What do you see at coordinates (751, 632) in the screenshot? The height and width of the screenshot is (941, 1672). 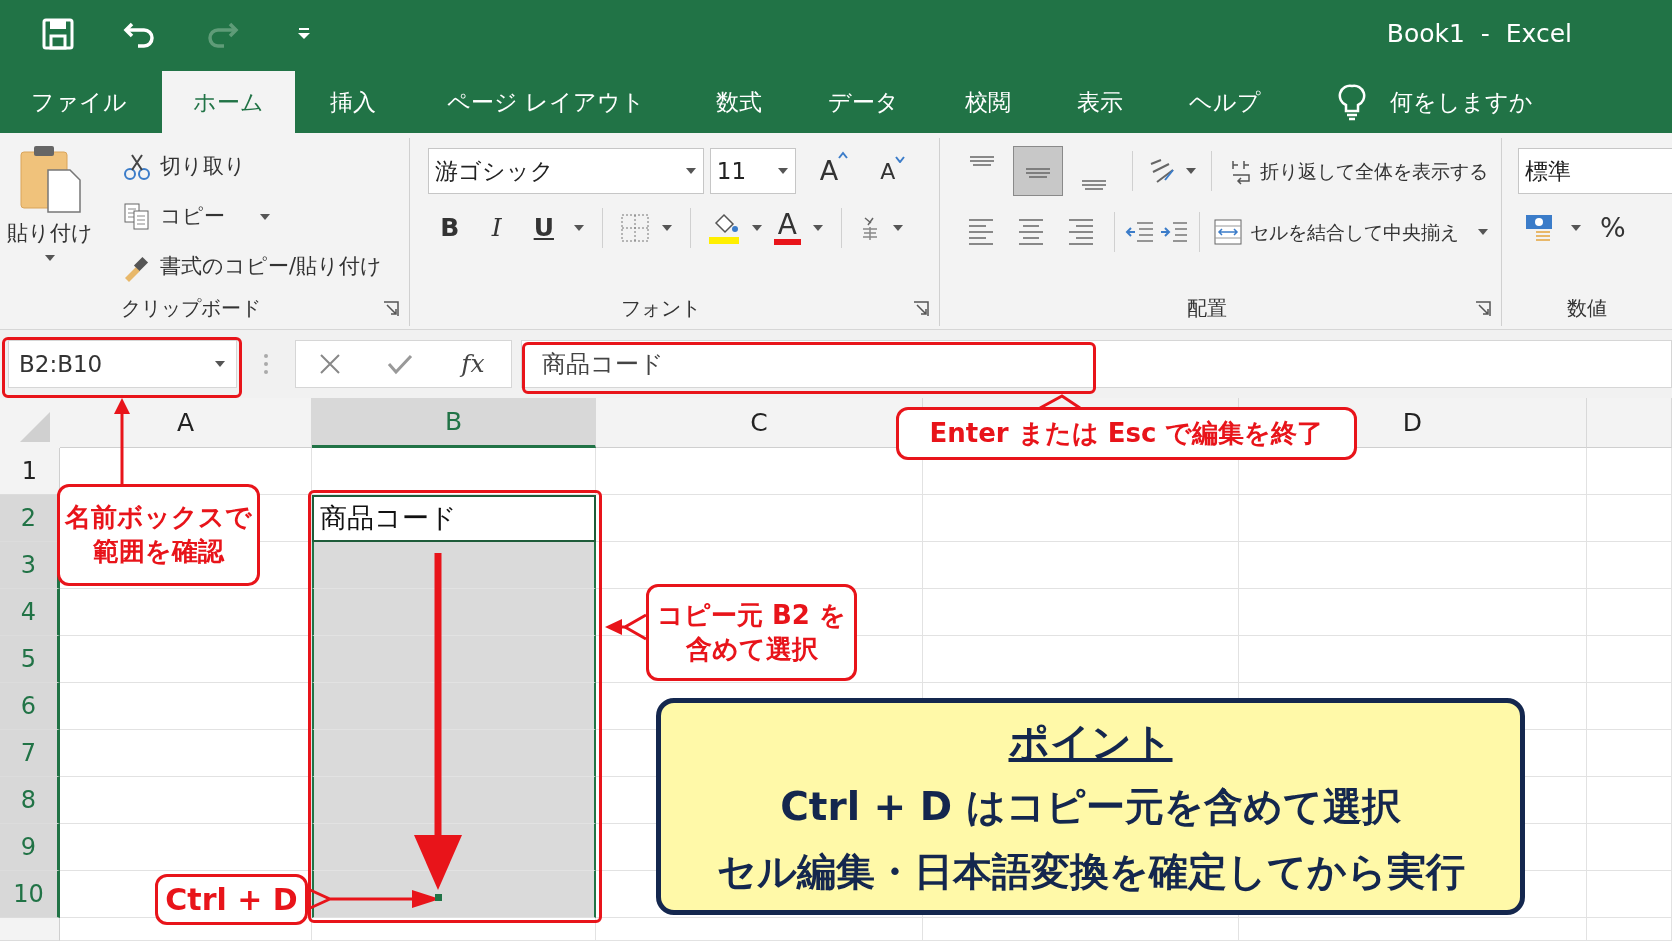 I see `note-tooltip: コピー元 B2 を含めて選択` at bounding box center [751, 632].